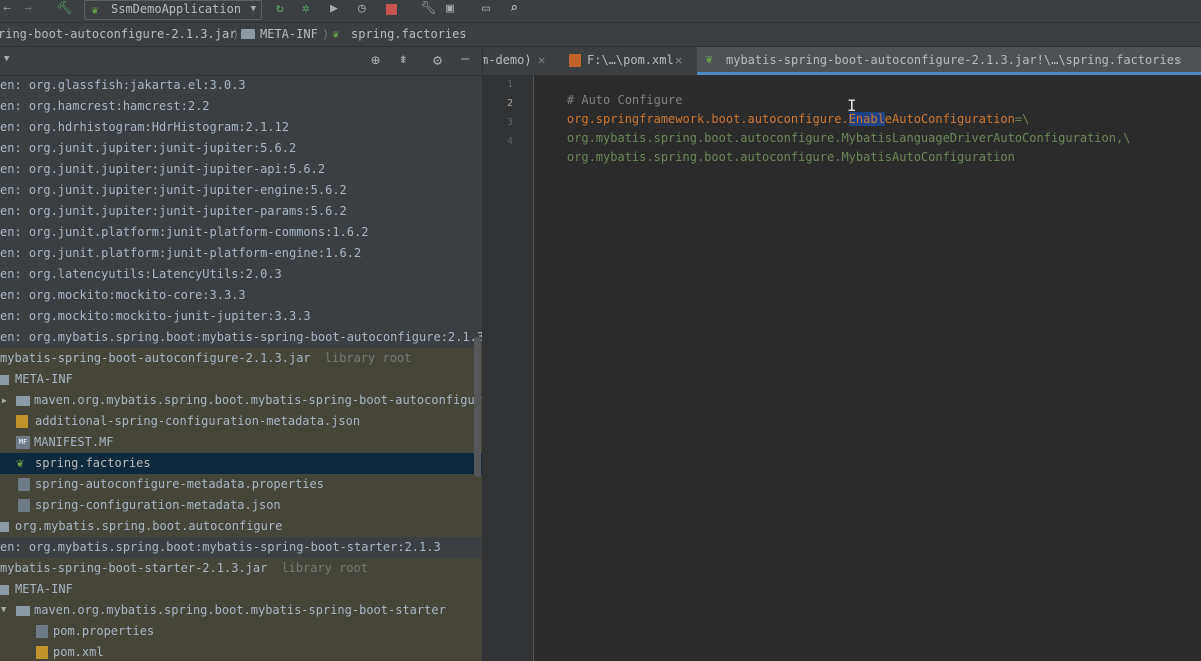 This screenshot has height=661, width=1201. What do you see at coordinates (6, 59) in the screenshot?
I see `view-dropdown-icon: ▼` at bounding box center [6, 59].